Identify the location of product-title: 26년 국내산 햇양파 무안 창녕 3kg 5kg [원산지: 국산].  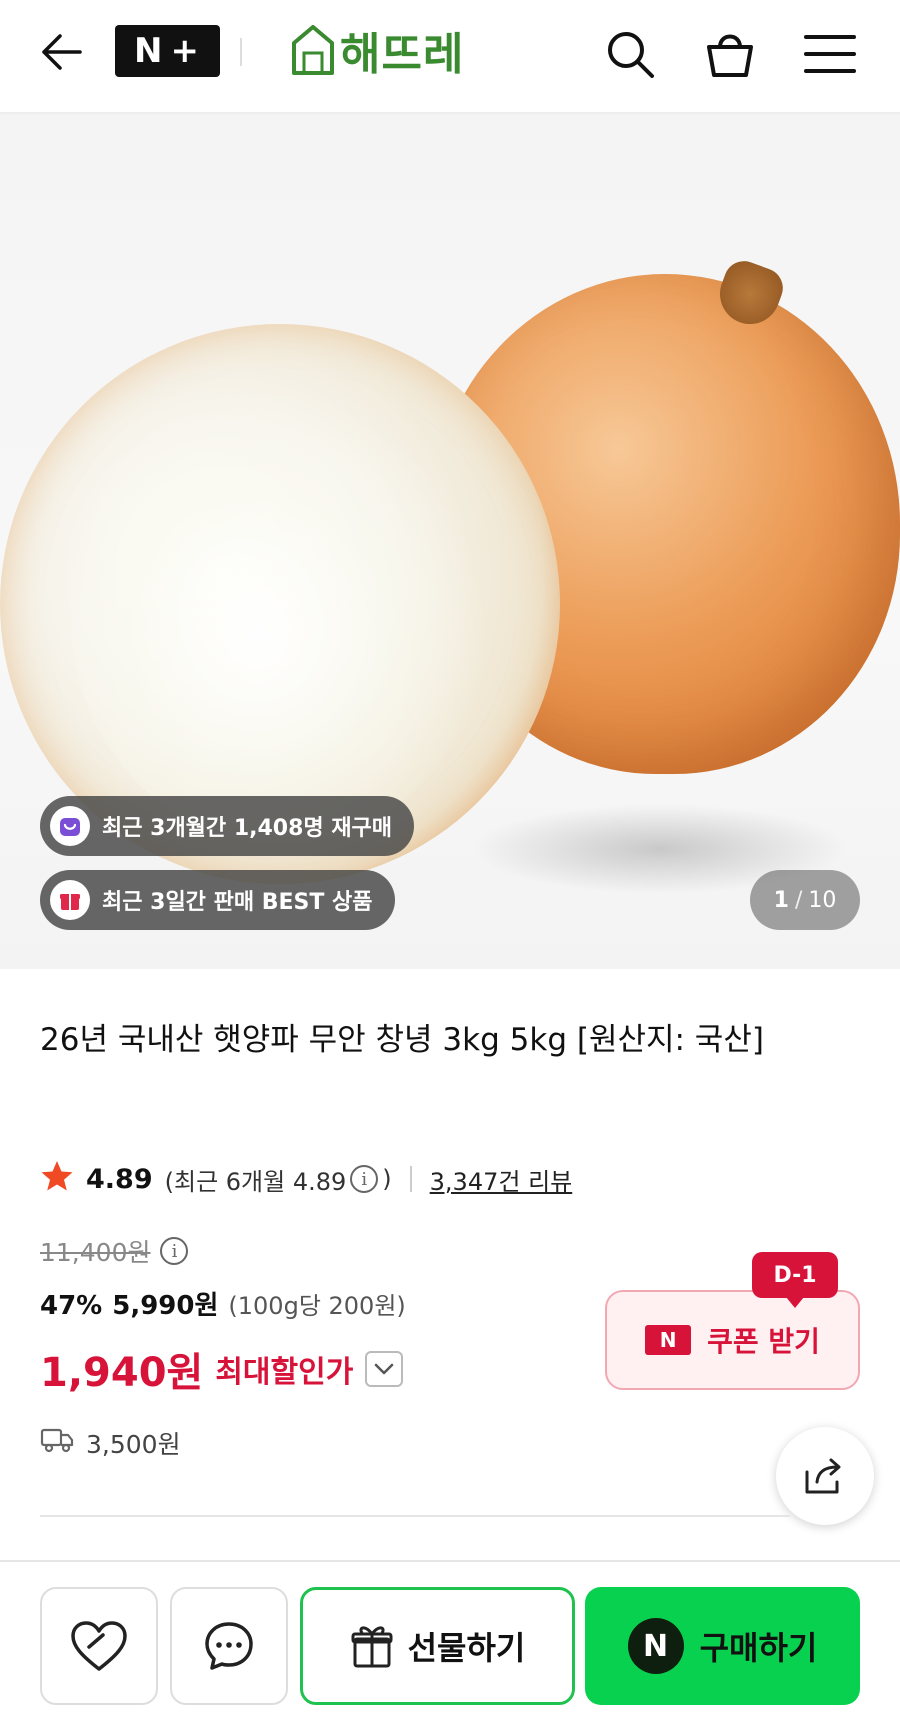
(402, 1040).